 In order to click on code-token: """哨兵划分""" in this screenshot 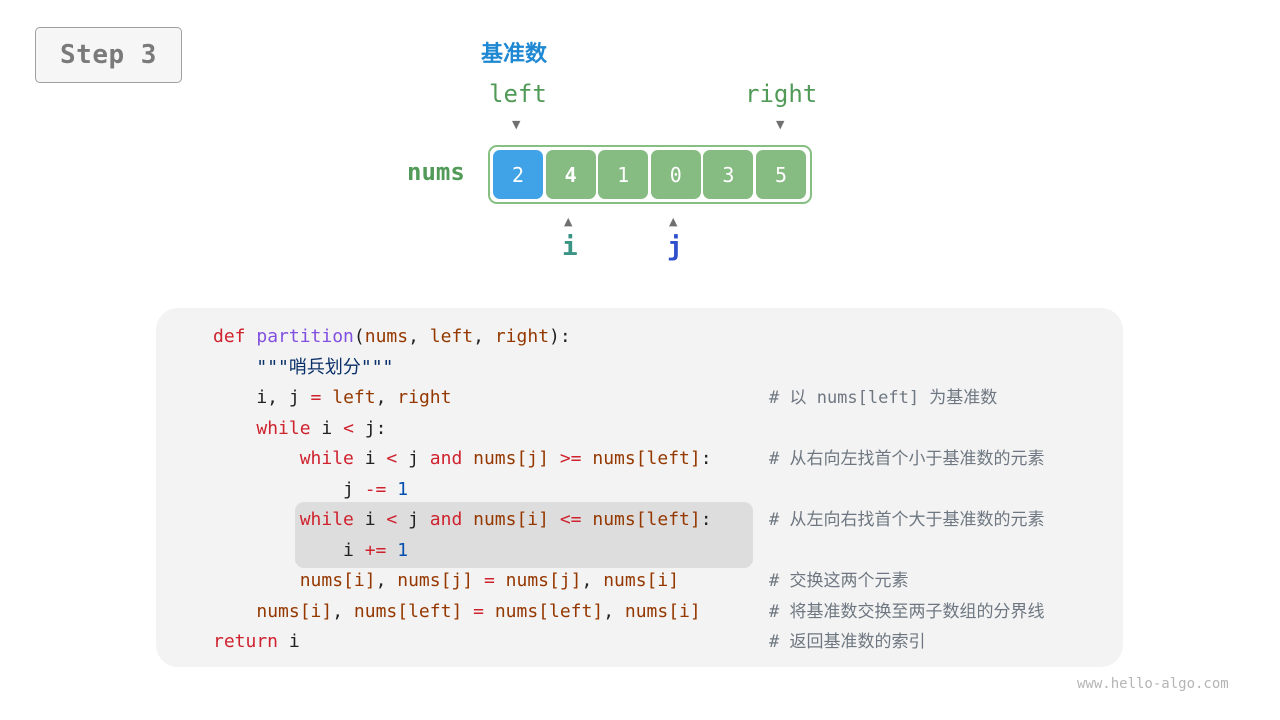, I will do `click(325, 367)`.